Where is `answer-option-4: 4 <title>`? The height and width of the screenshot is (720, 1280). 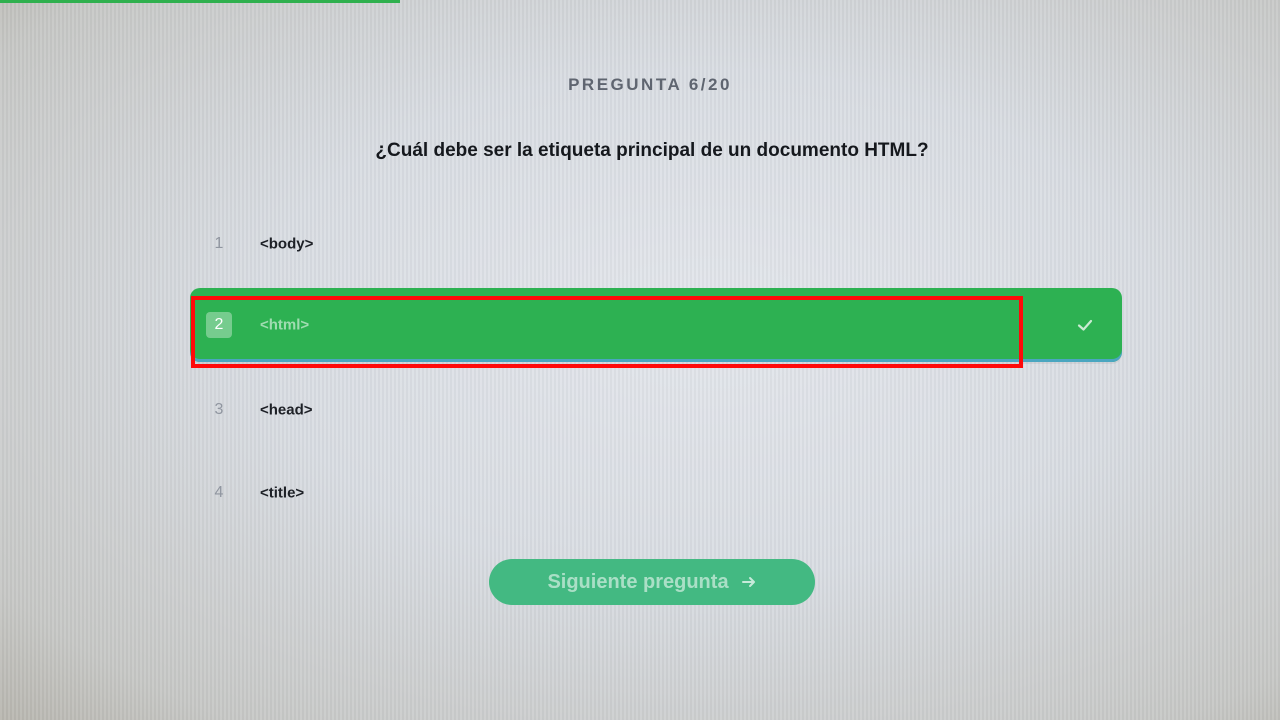 answer-option-4: 4 <title> is located at coordinates (656, 493).